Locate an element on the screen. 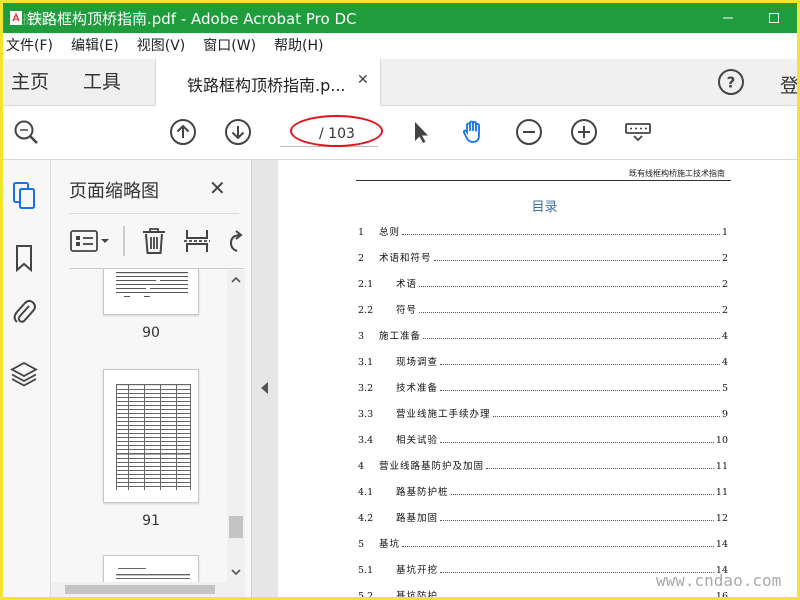 The height and width of the screenshot is (600, 800). toc-entry: 3.2 技术准备 5 is located at coordinates (543, 387).